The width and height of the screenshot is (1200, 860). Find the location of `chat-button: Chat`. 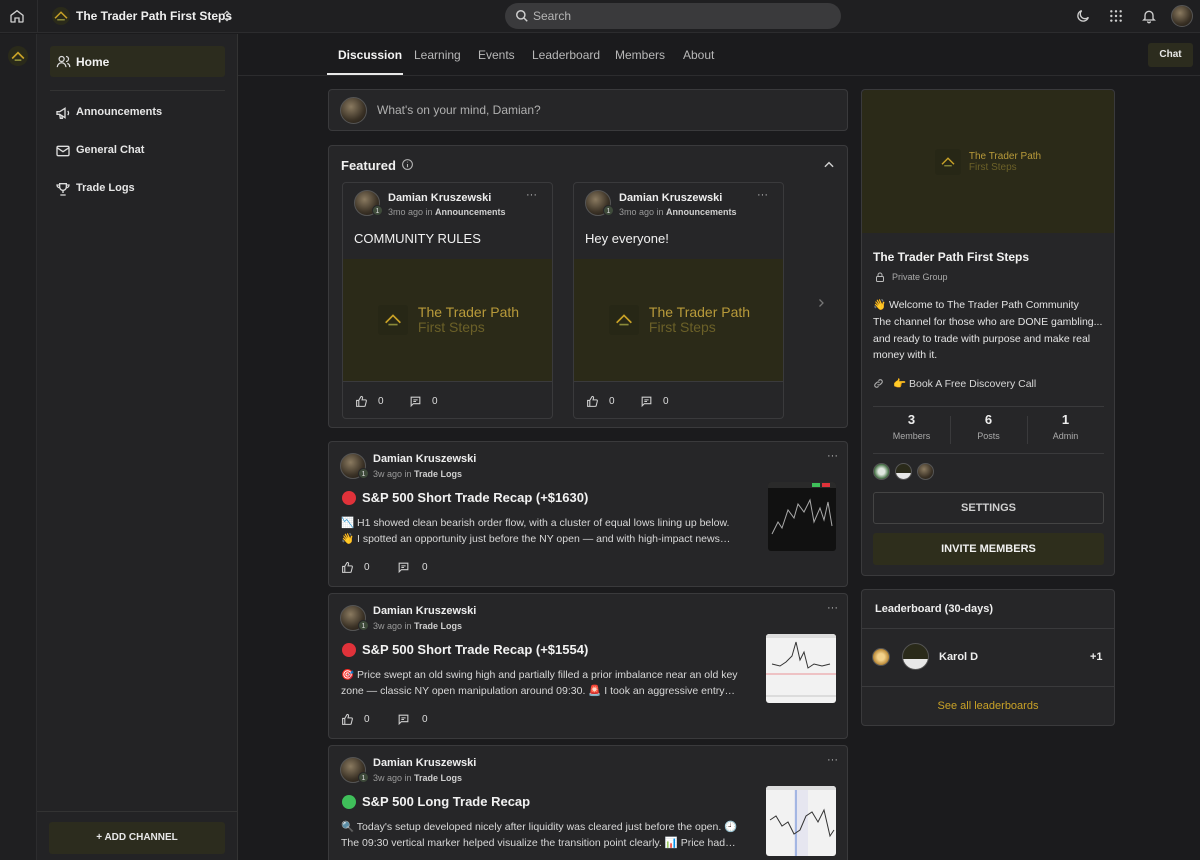

chat-button: Chat is located at coordinates (1170, 55).